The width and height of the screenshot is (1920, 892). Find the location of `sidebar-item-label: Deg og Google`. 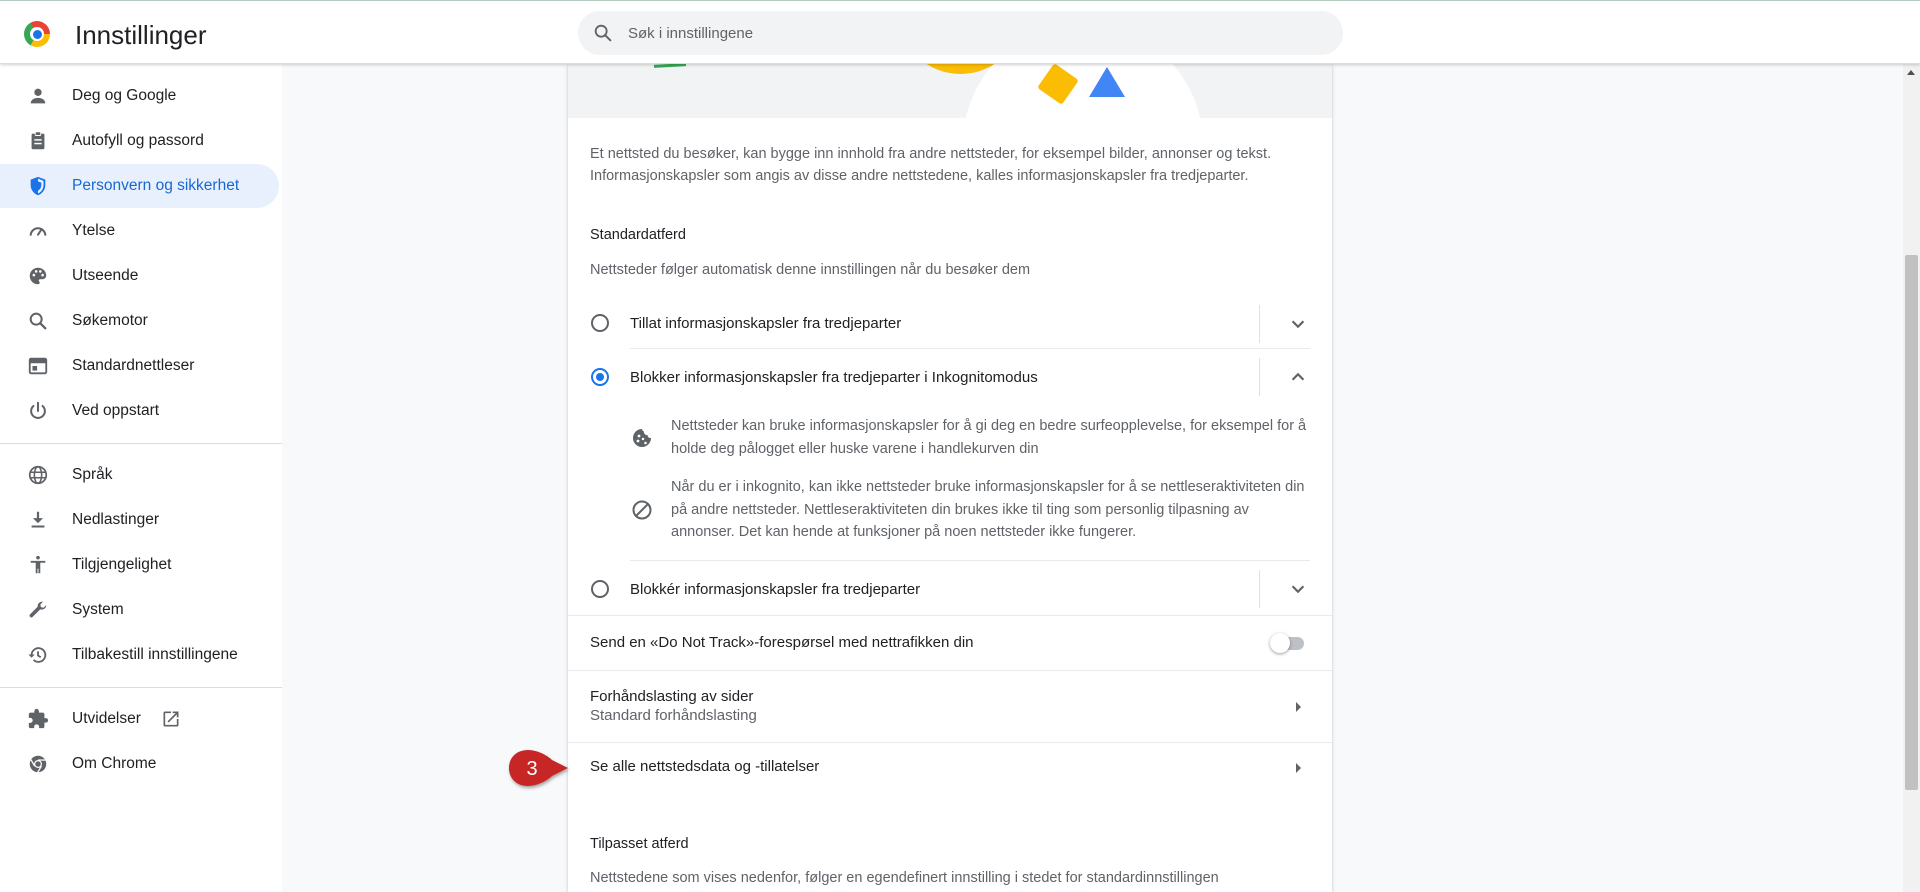

sidebar-item-label: Deg og Google is located at coordinates (124, 95).